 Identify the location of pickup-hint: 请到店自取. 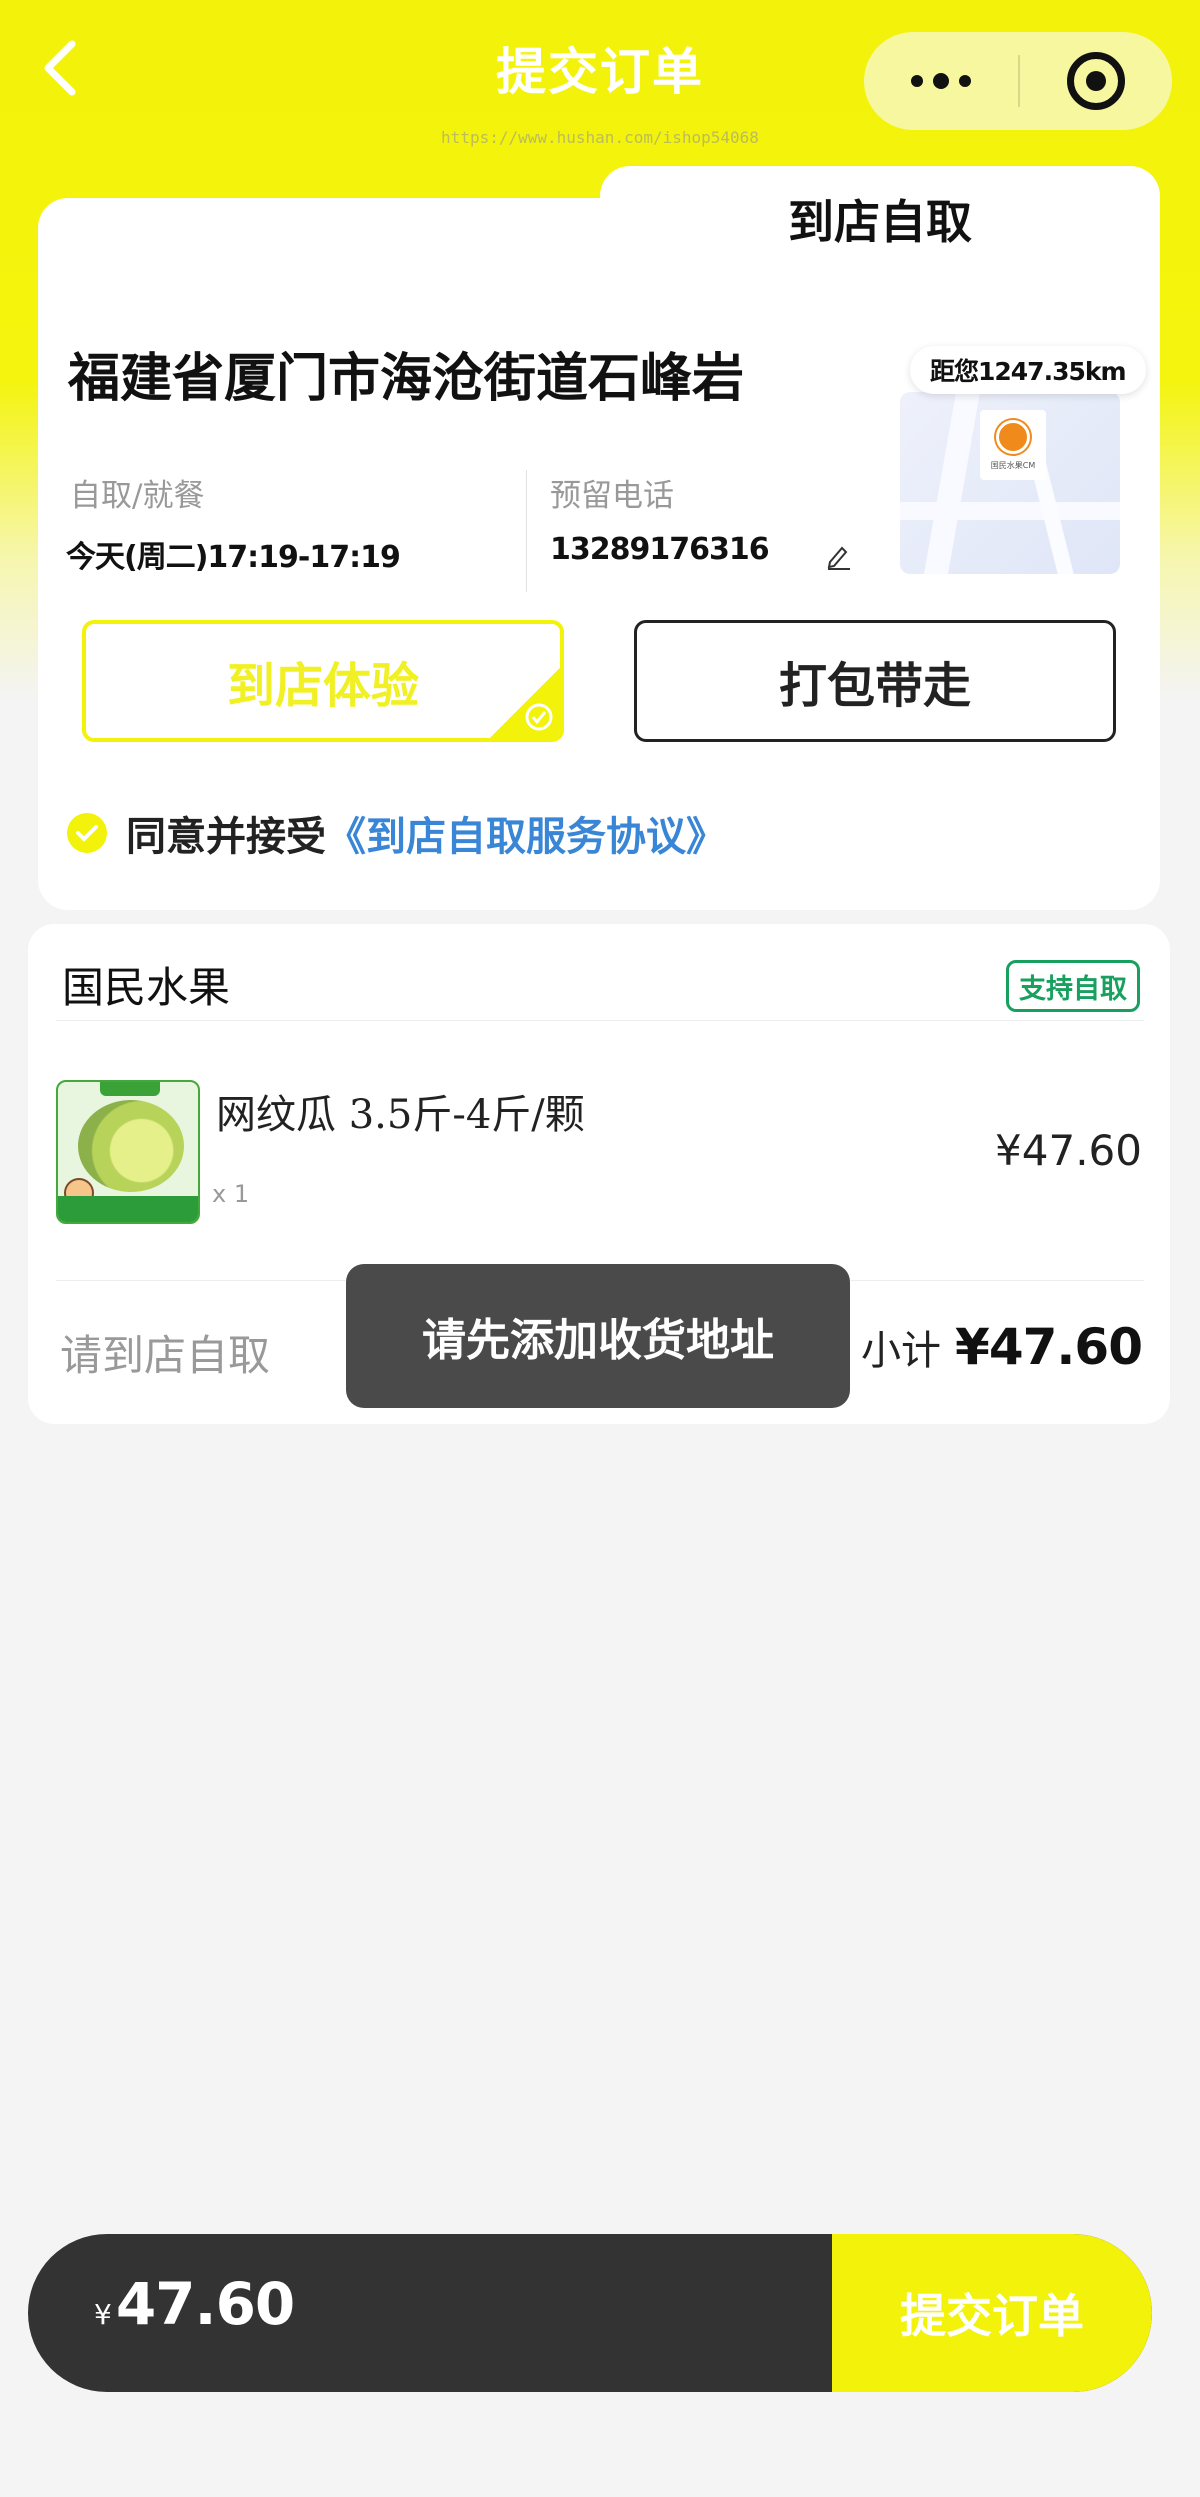
(165, 1355).